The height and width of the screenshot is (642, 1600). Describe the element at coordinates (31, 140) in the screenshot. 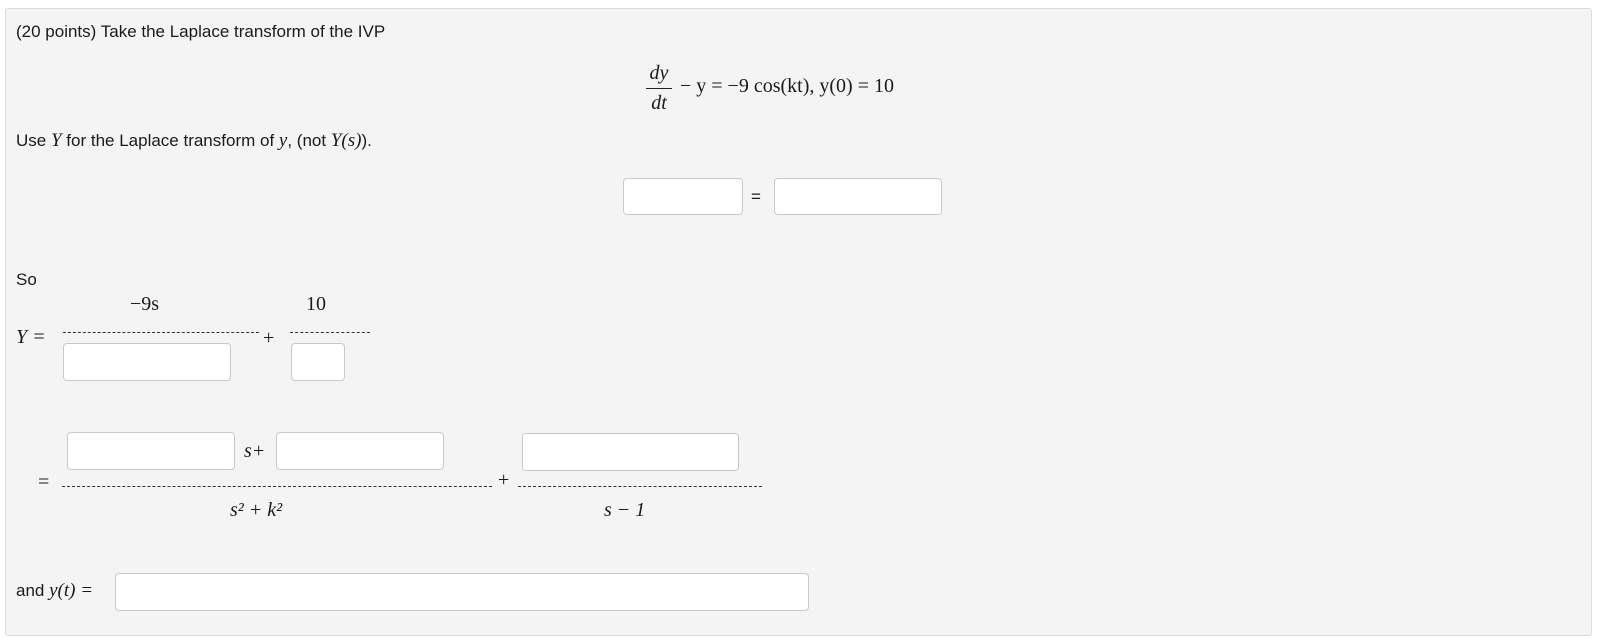

I see `instruction-use: Use` at that location.